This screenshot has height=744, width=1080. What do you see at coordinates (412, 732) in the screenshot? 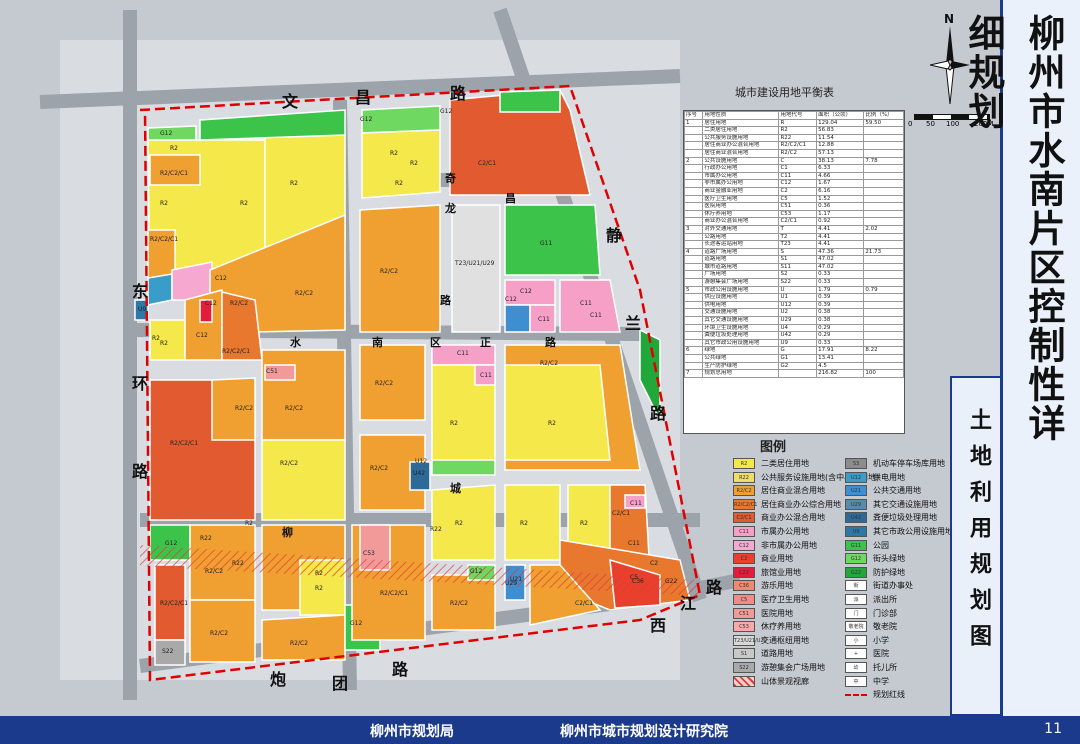
I see `footer-left: 柳州市规划局` at bounding box center [412, 732].